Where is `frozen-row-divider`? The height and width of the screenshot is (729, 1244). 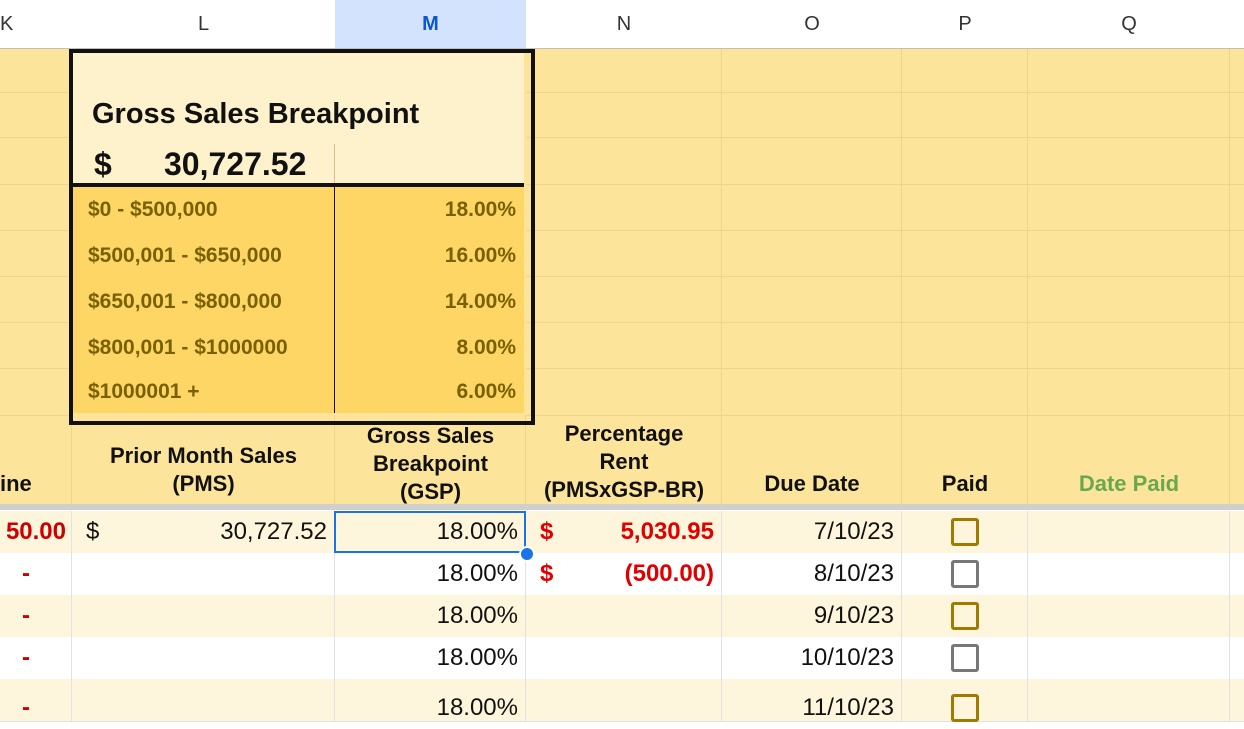
frozen-row-divider is located at coordinates (622, 507).